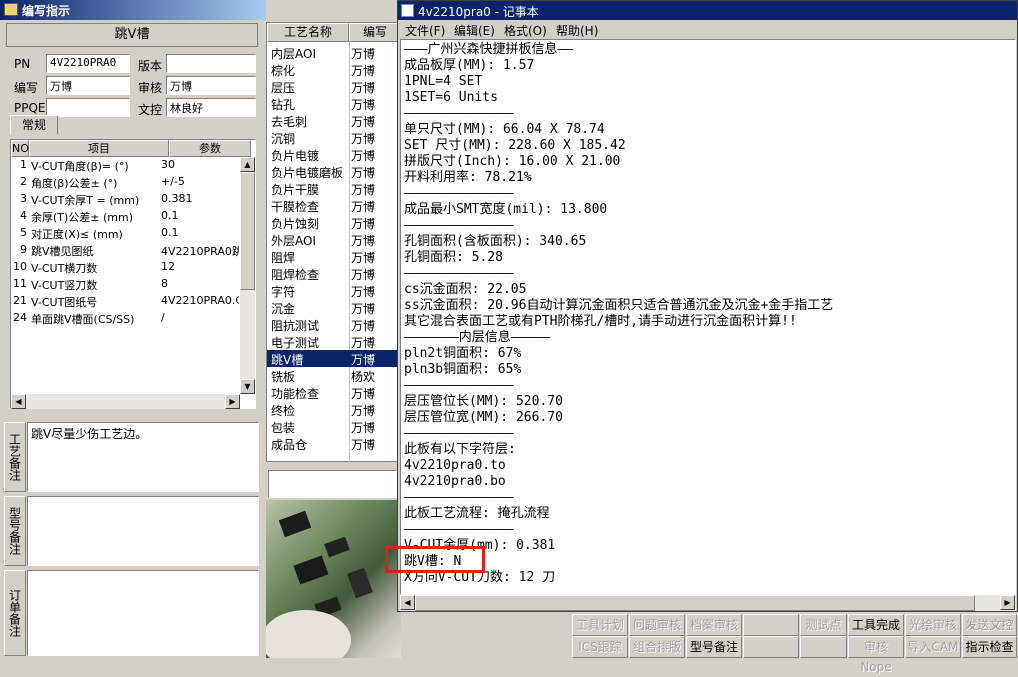 The height and width of the screenshot is (677, 1018). I want to click on process-row: 干膜检查 万博, so click(333, 205).